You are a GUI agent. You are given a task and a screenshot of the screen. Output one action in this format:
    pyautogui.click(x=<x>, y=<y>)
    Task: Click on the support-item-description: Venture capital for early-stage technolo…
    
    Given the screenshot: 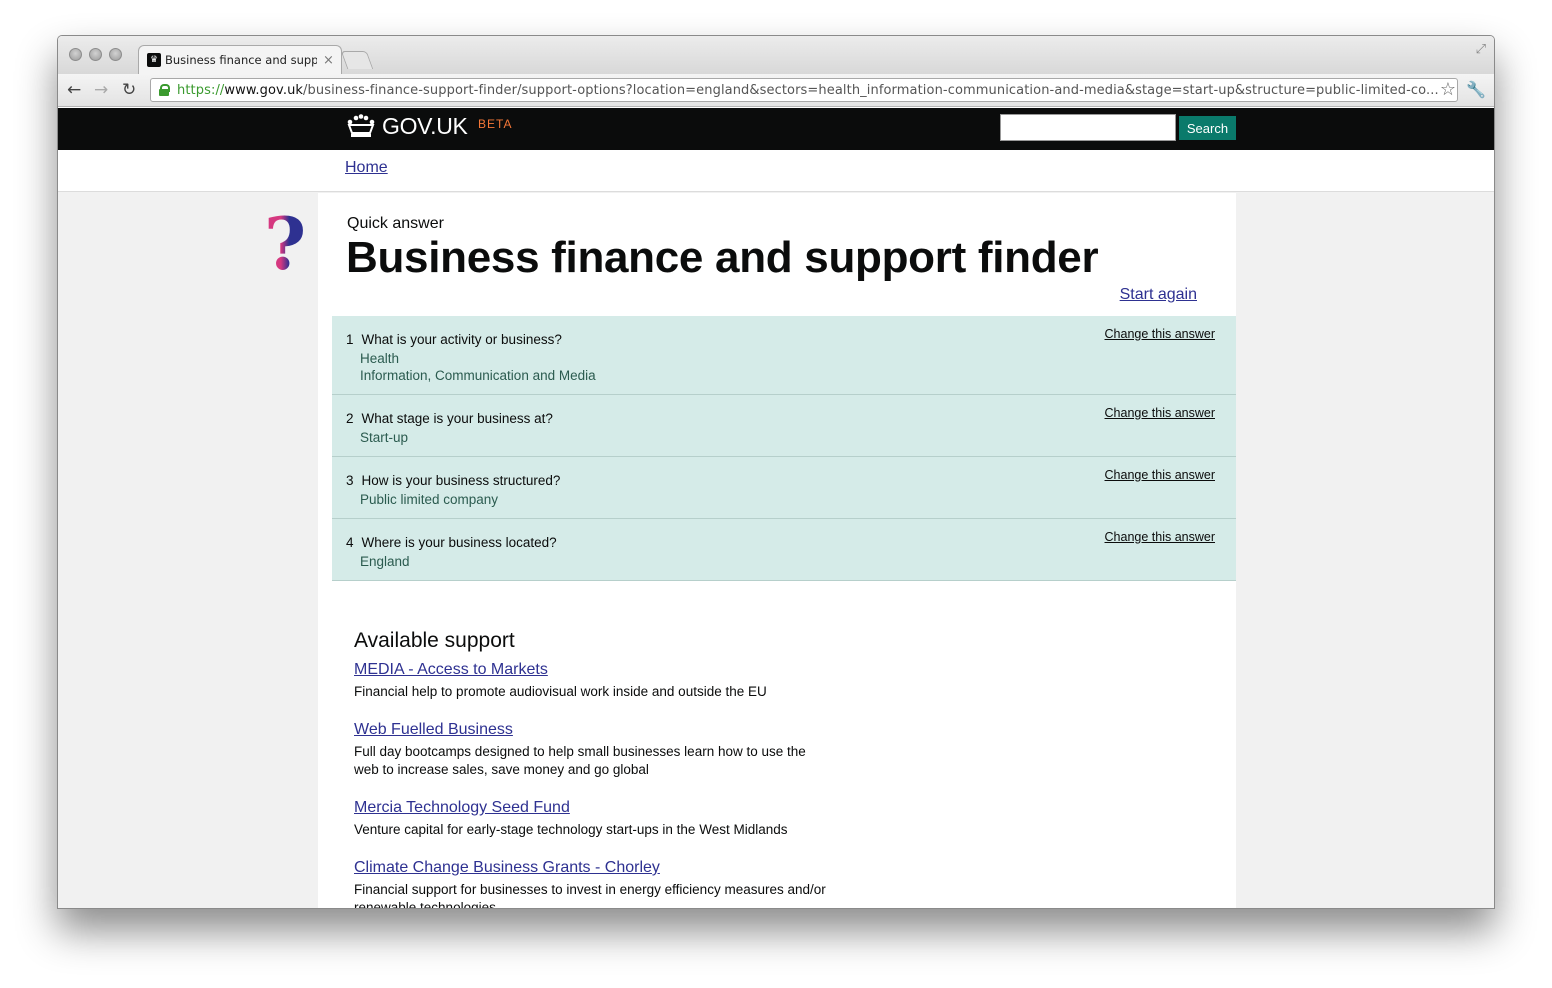 What is the action you would take?
    pyautogui.click(x=571, y=829)
    